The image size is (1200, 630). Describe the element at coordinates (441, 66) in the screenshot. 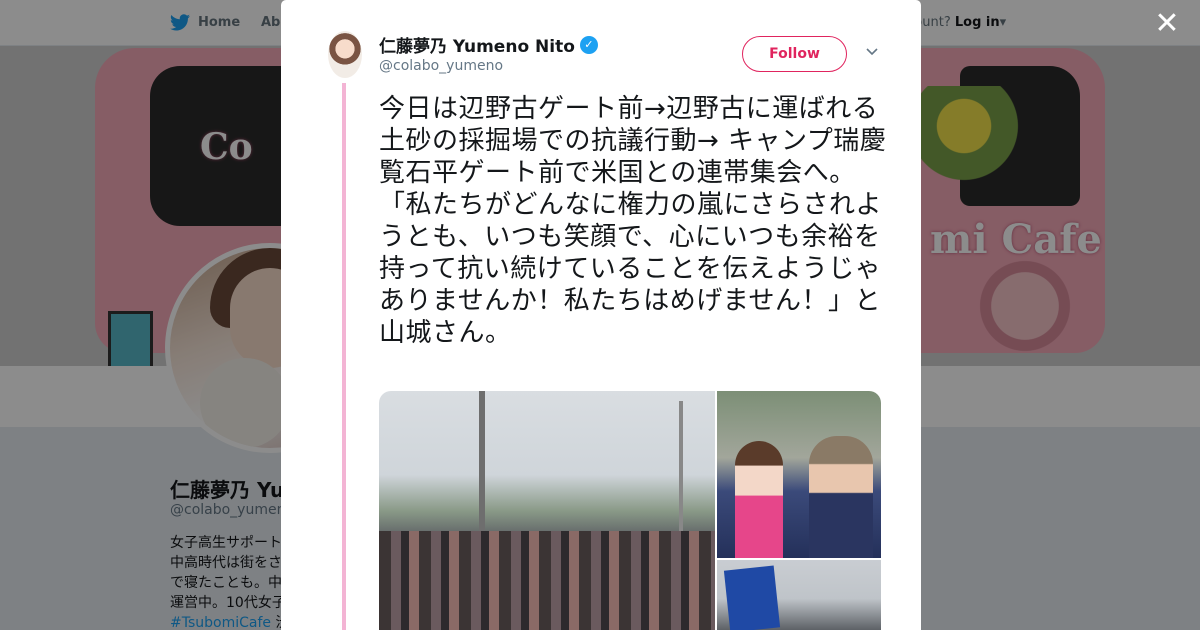

I see `author-handle: @colabo_yumeno` at that location.